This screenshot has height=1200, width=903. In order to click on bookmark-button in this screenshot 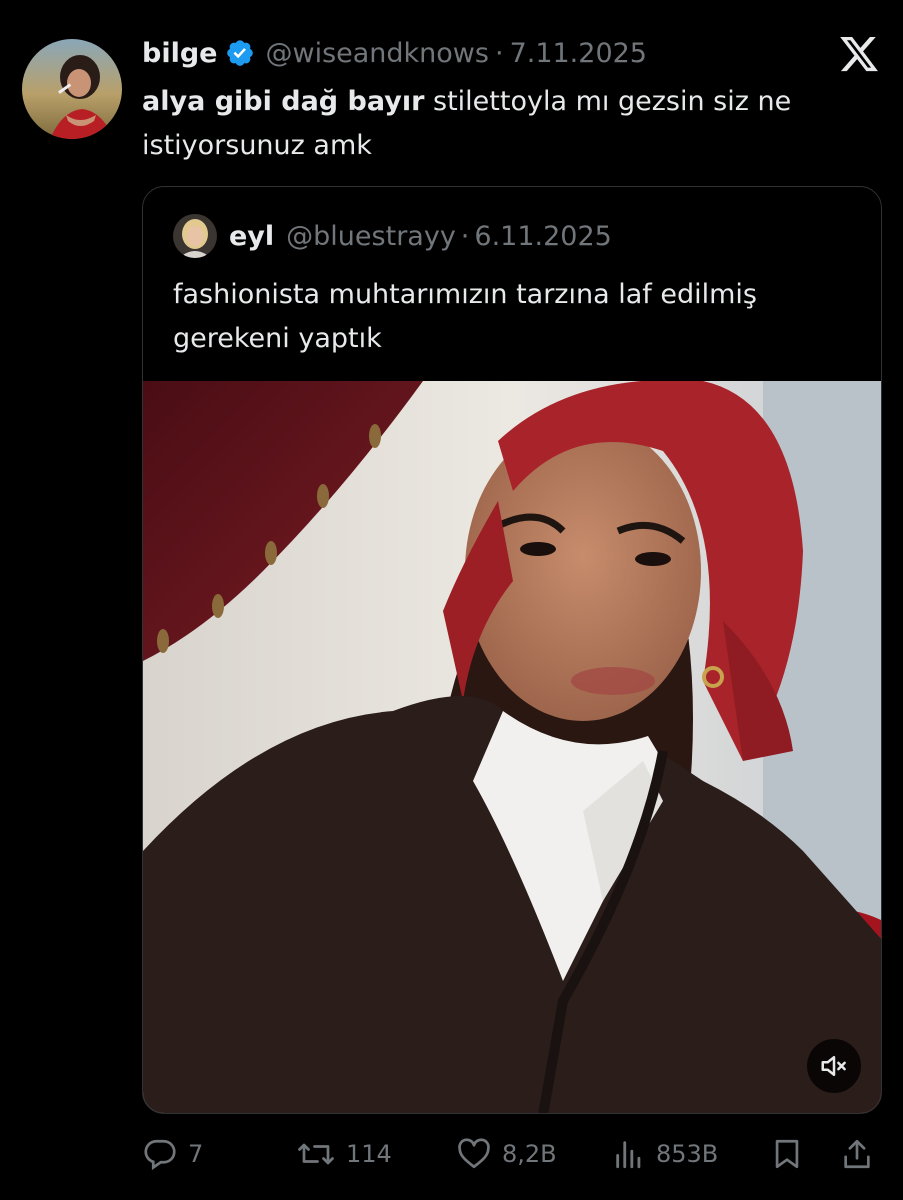, I will do `click(787, 1154)`.